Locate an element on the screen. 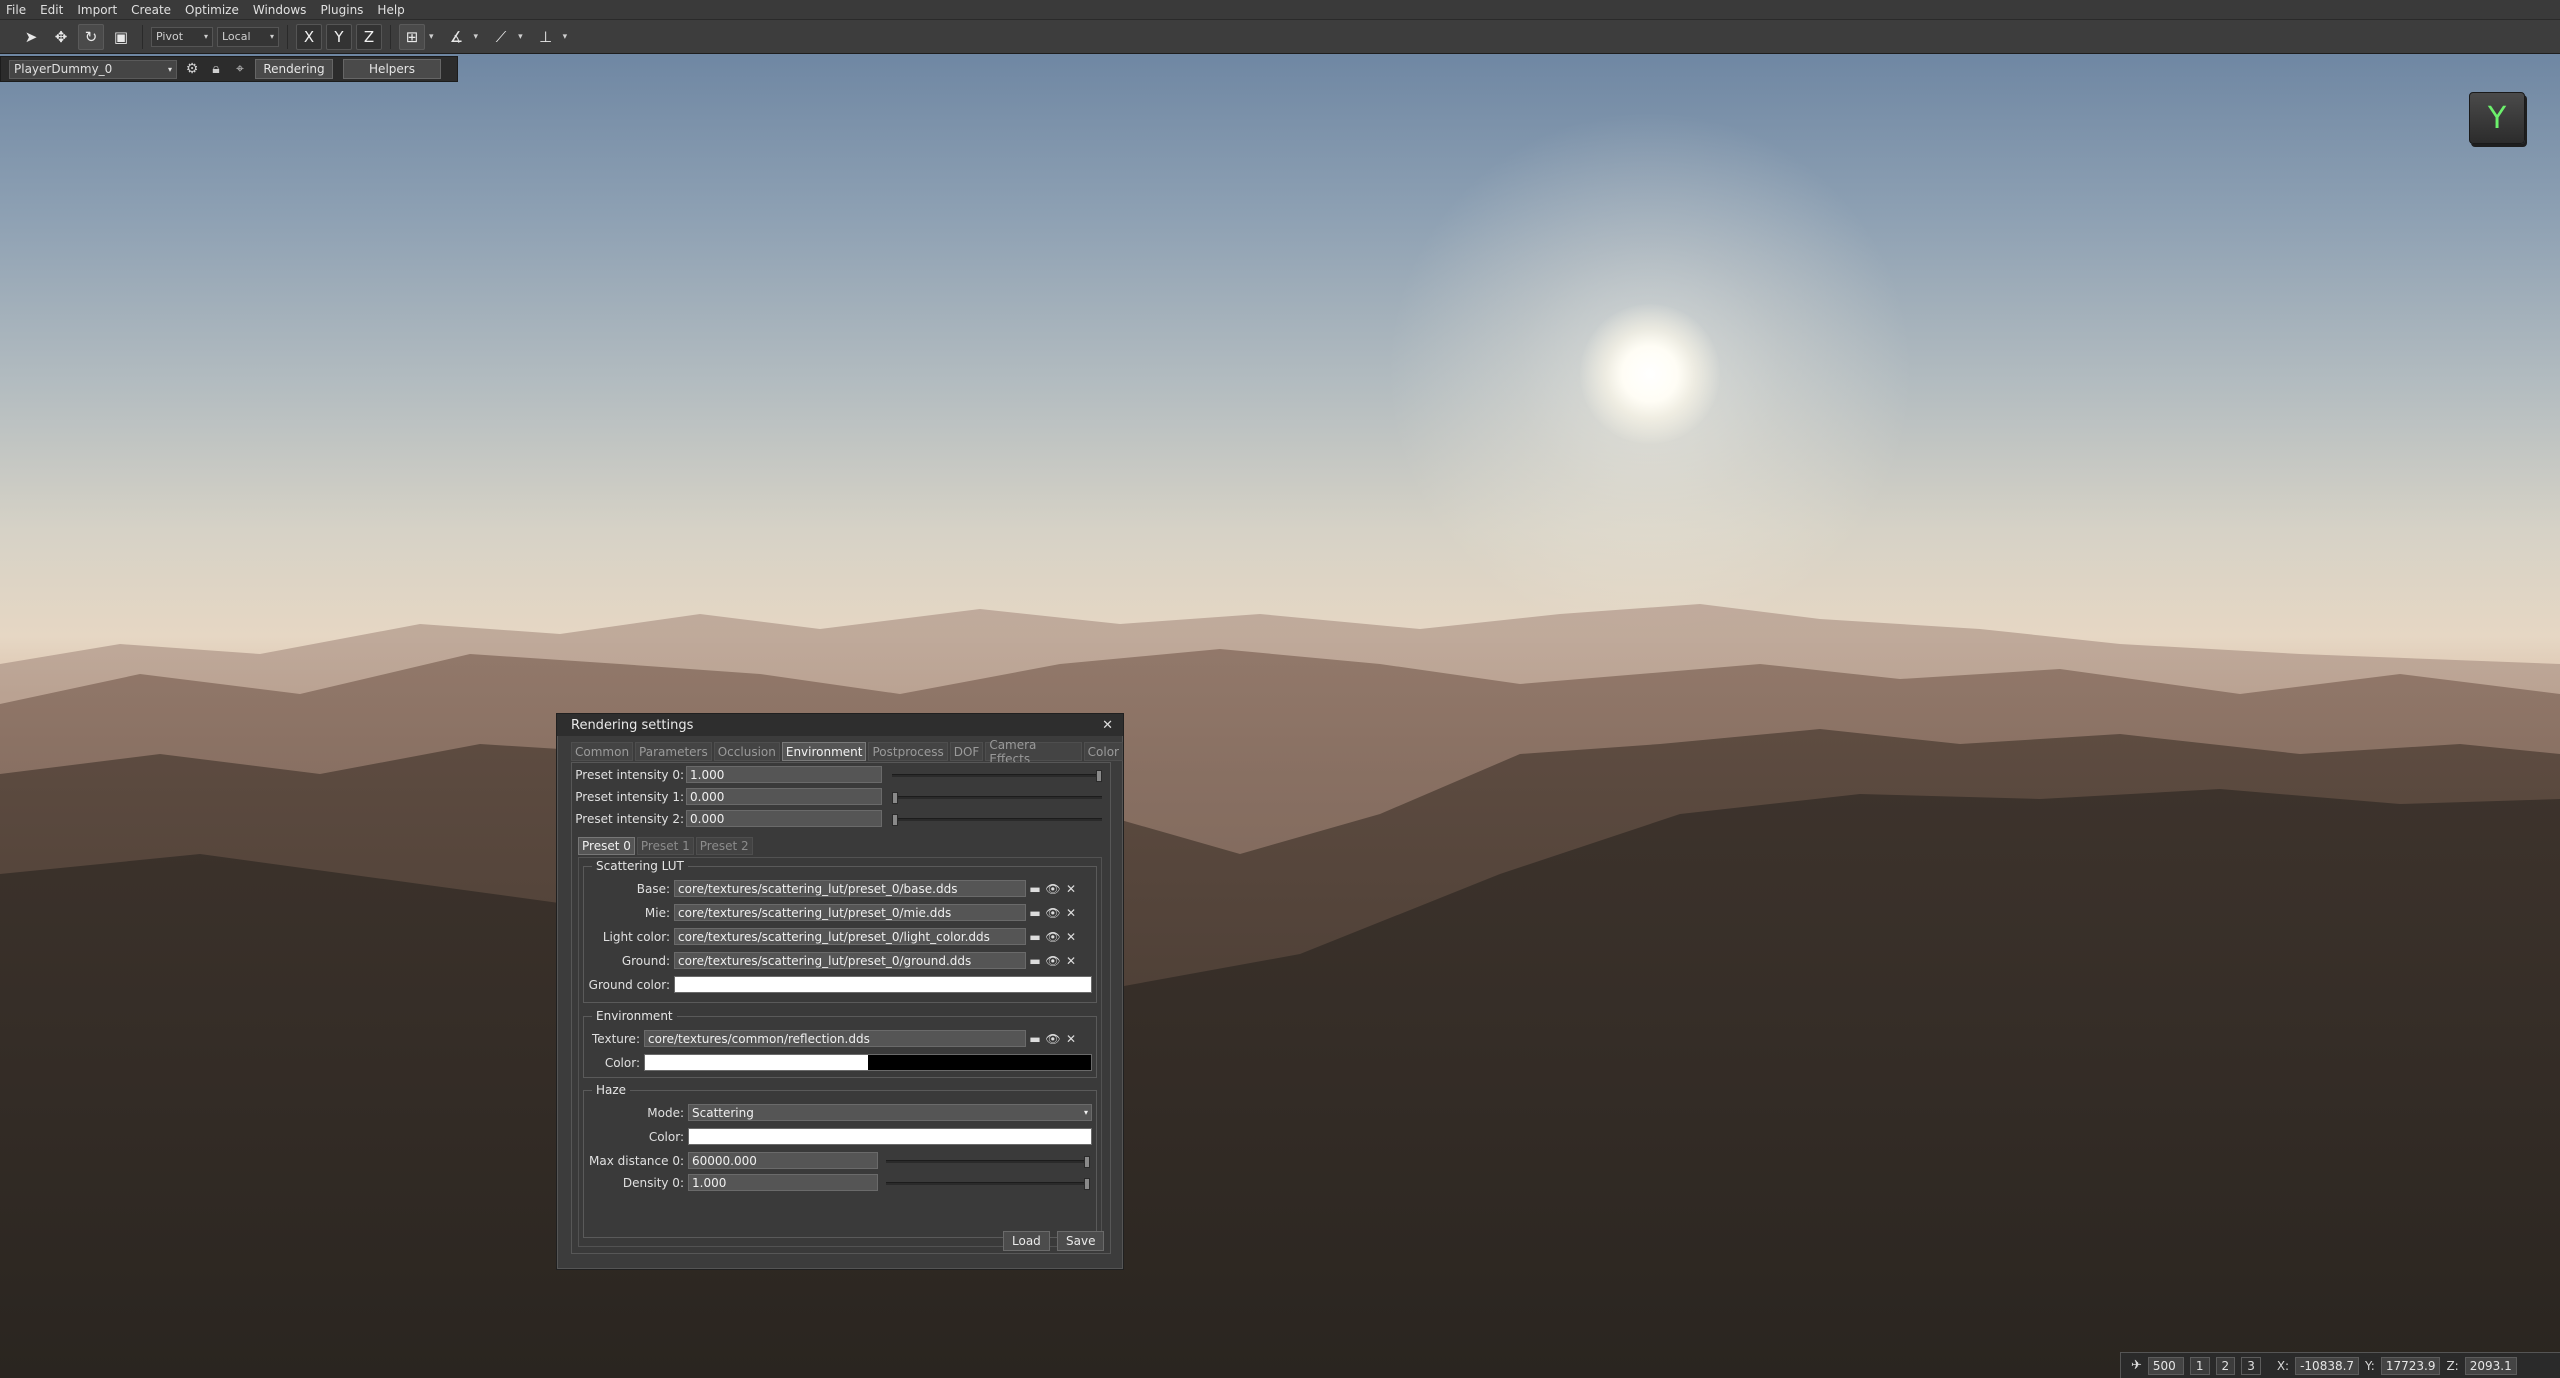 The width and height of the screenshot is (2560, 1378). max-distance-slider is located at coordinates (988, 1162).